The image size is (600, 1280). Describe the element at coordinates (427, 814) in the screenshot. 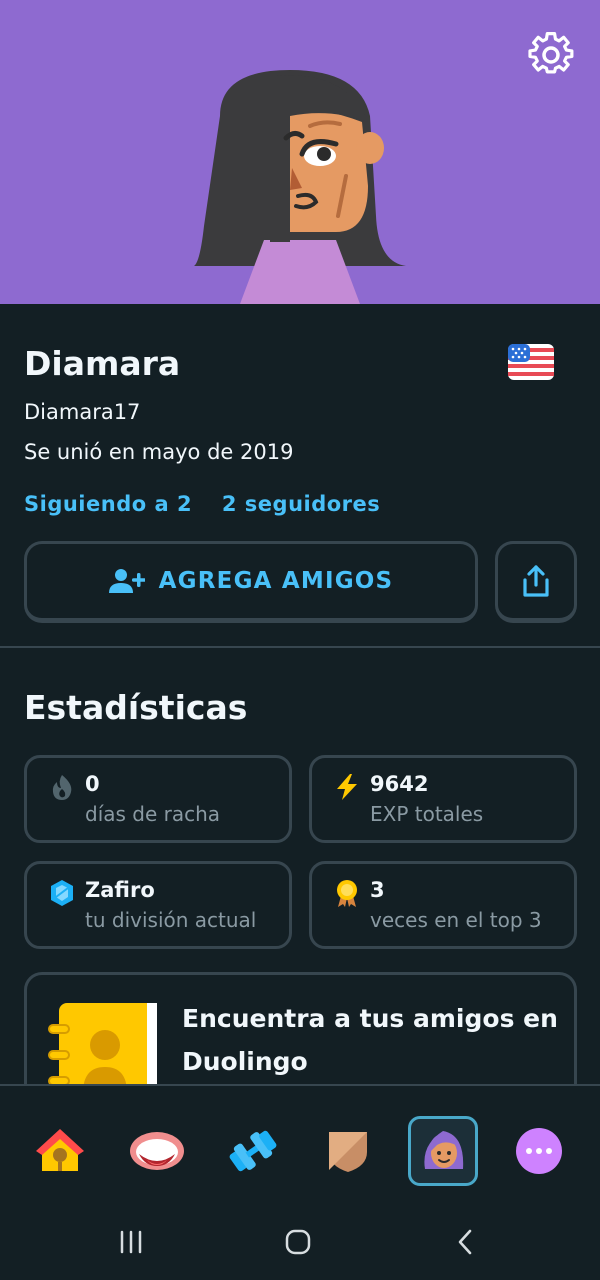

I see `stat-label: EXP totales` at that location.